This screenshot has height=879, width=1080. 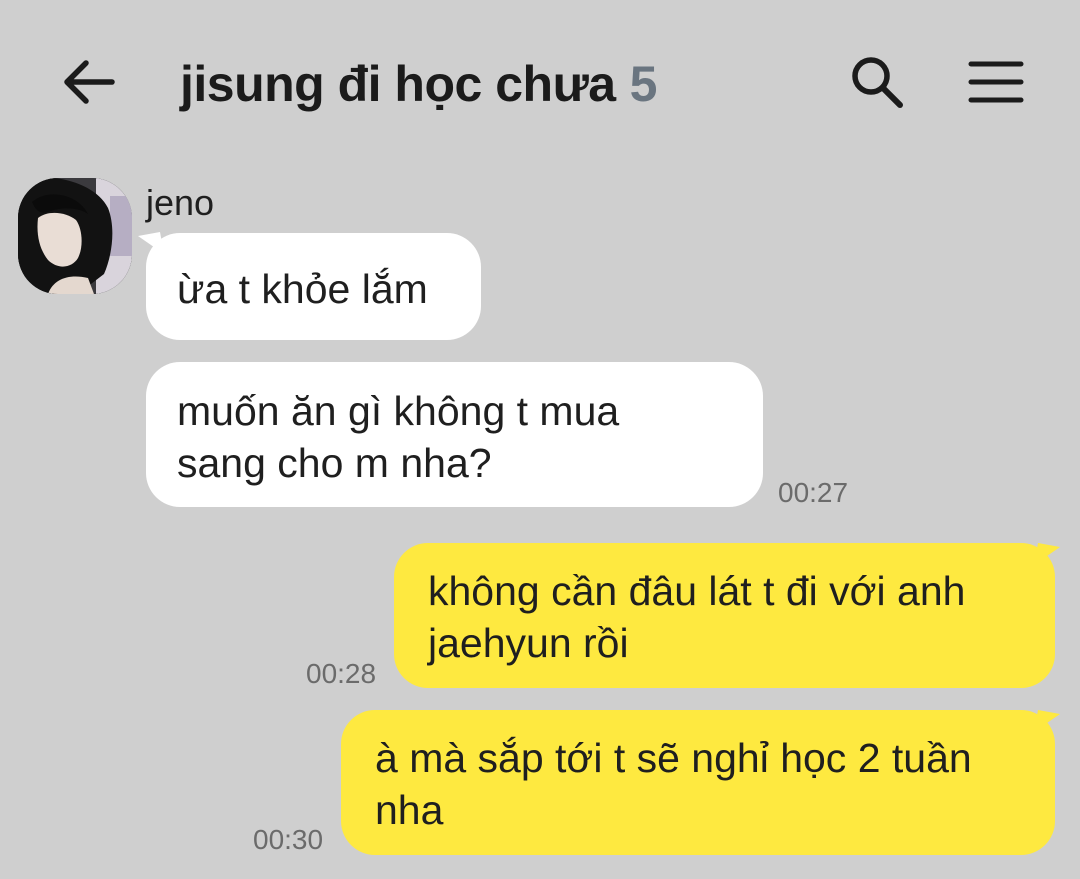 I want to click on chat-title: jisung đi học chưa 5, so click(x=418, y=84).